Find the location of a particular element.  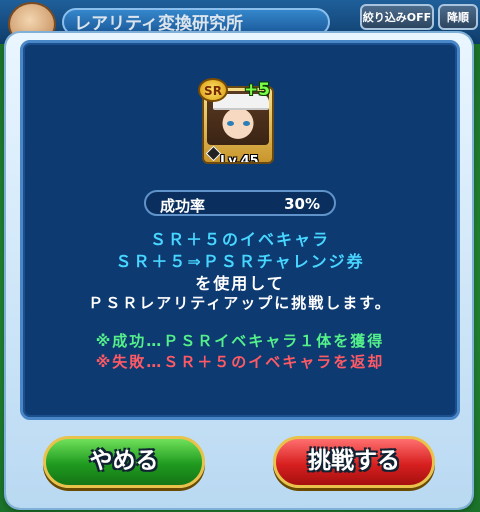

success-rate-label: 成功率 is located at coordinates (183, 206).